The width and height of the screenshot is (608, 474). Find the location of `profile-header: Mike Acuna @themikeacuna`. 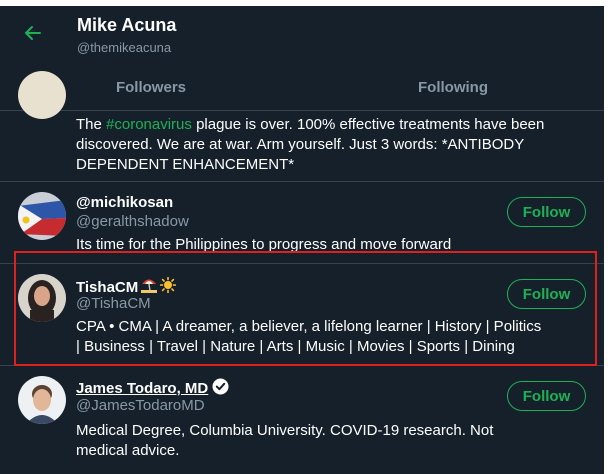

profile-header: Mike Acuna @themikeacuna is located at coordinates (302, 31).